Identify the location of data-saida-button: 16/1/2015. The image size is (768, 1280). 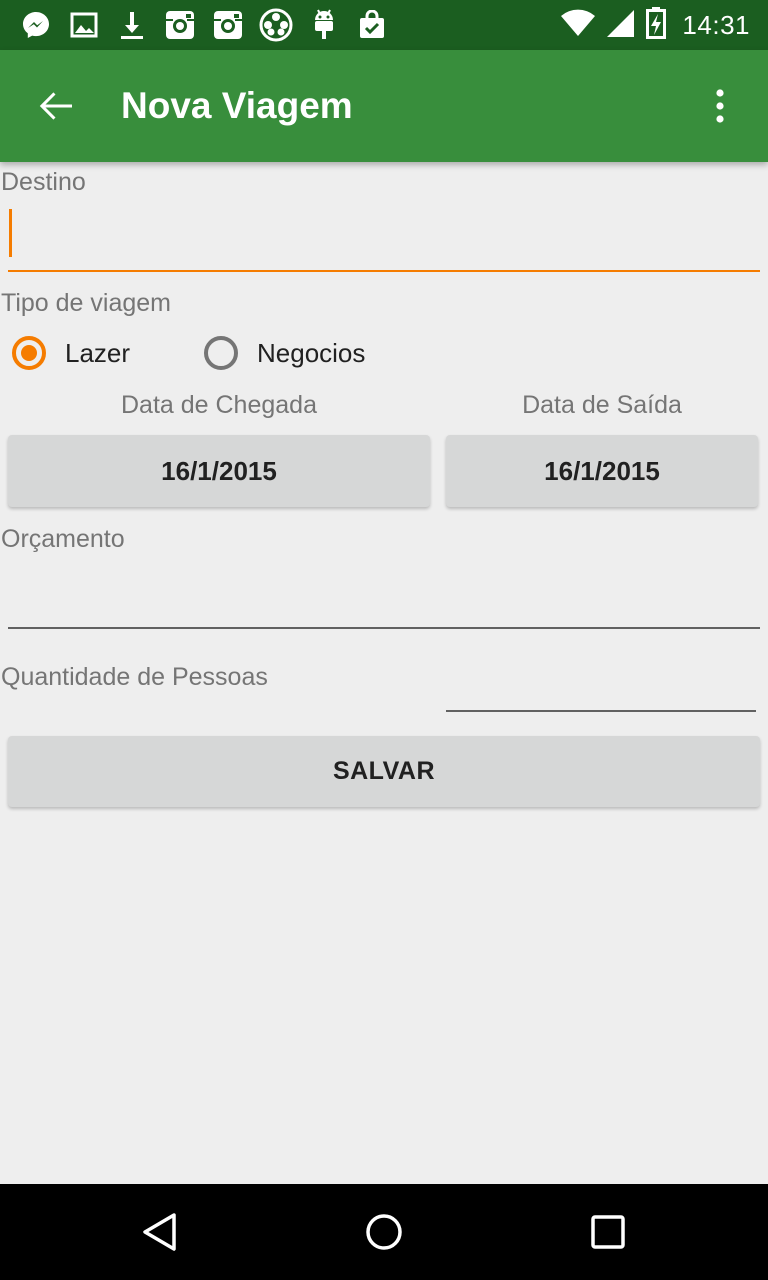
(602, 471).